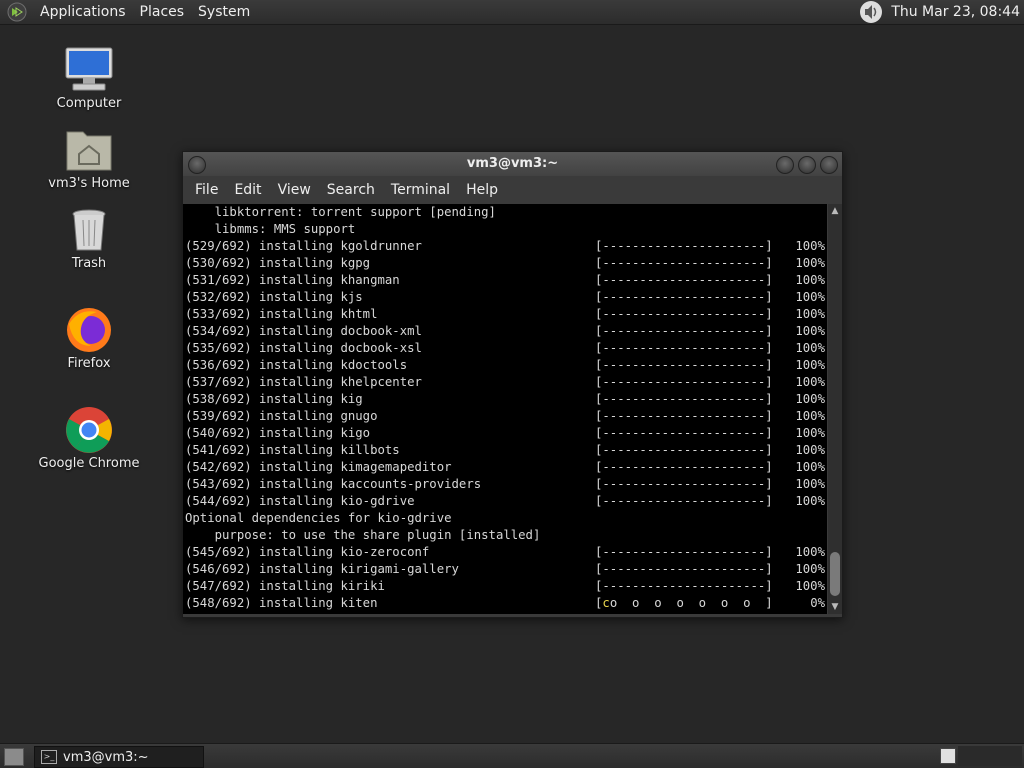  I want to click on desktop-icon-computer: Computer, so click(89, 78).